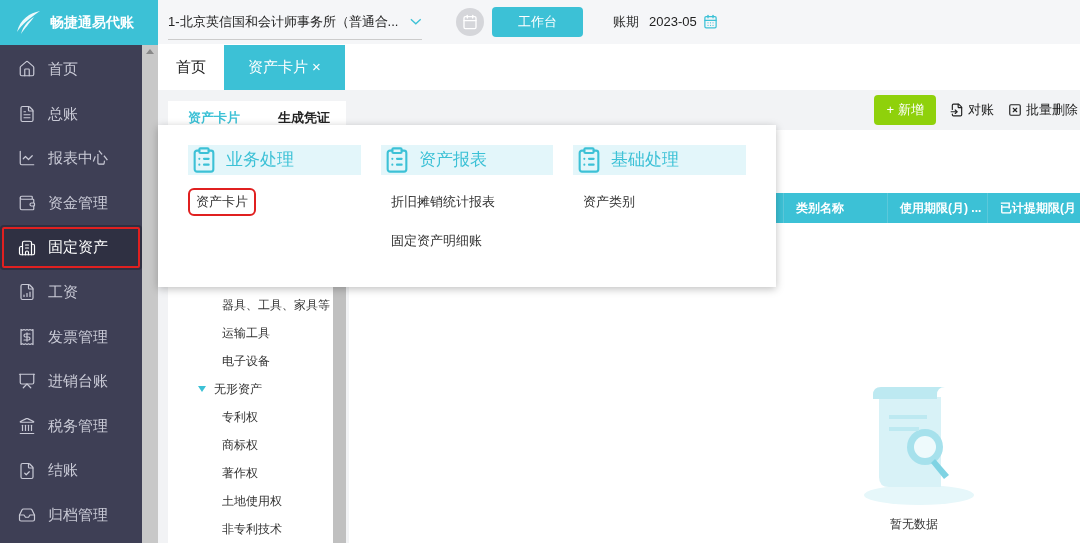 The width and height of the screenshot is (1080, 543). Describe the element at coordinates (27, 470) in the screenshot. I see `file-check-icon` at that location.